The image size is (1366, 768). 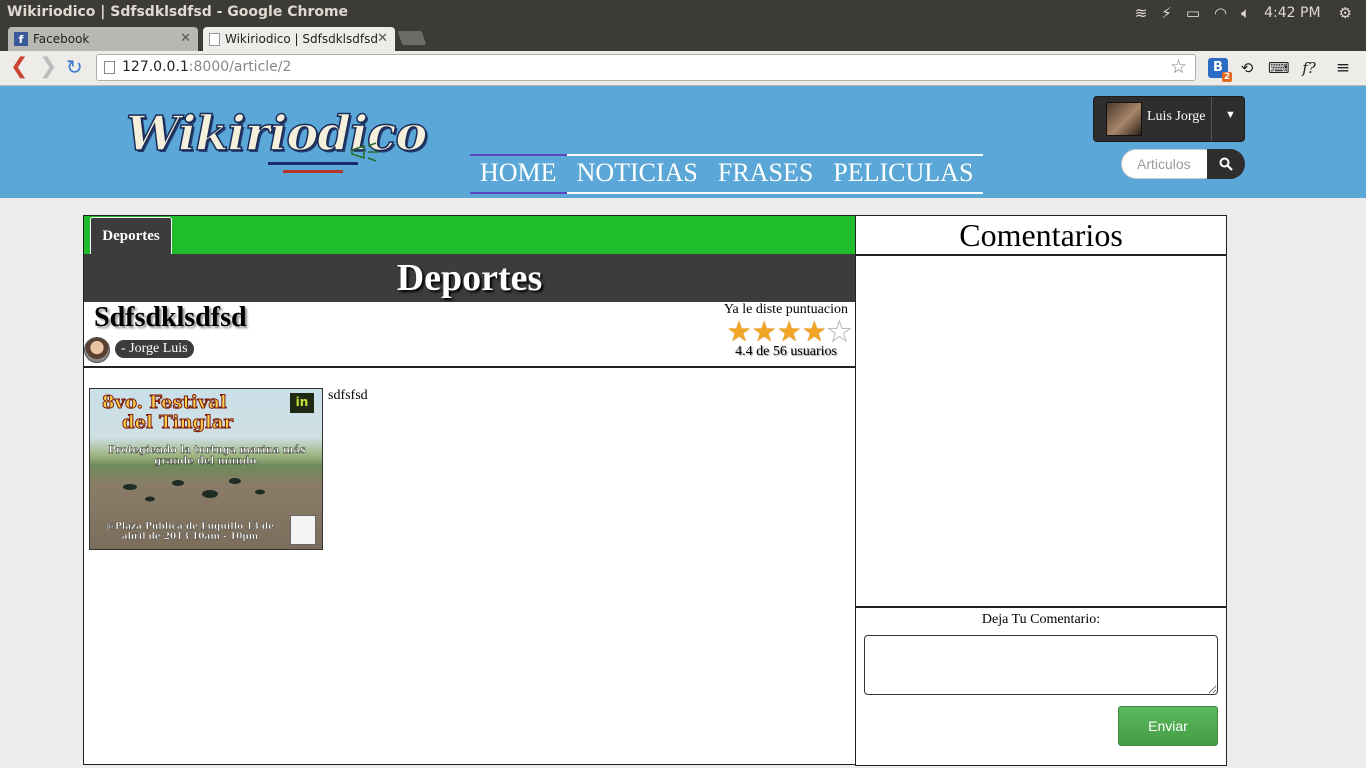 I want to click on main-nav: HOME NOTICIAS FRASES PELICULAS, so click(x=727, y=174).